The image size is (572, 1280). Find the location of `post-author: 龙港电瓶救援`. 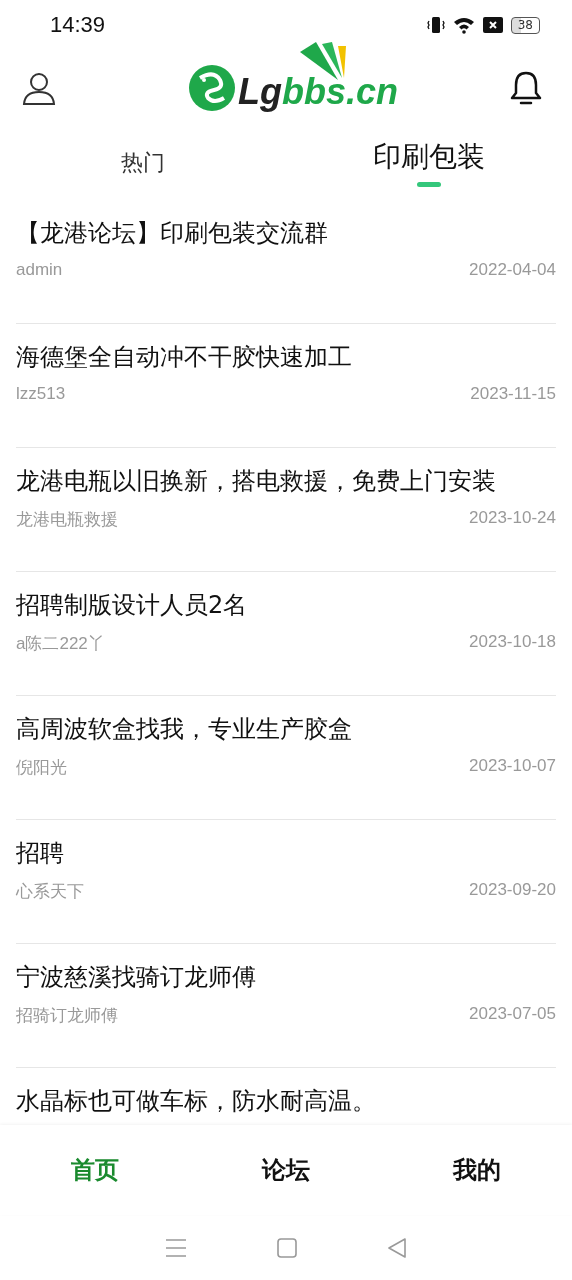

post-author: 龙港电瓶救援 is located at coordinates (67, 520).